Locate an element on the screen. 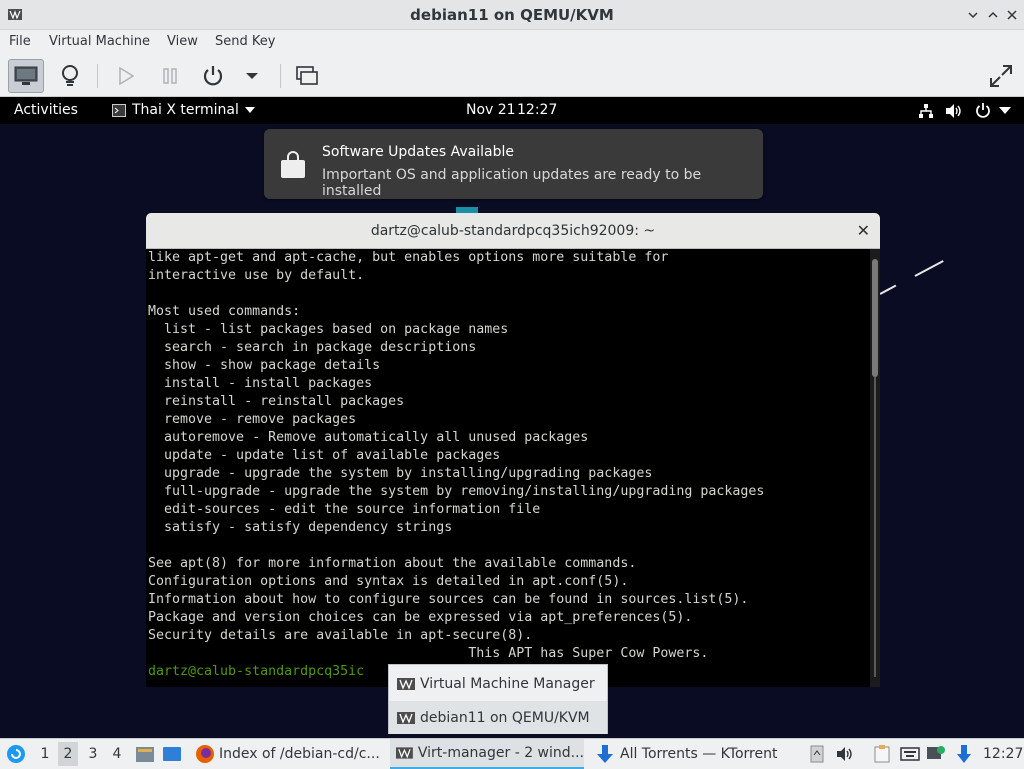  task-label: All Torrents — KTorrent is located at coordinates (699, 754).